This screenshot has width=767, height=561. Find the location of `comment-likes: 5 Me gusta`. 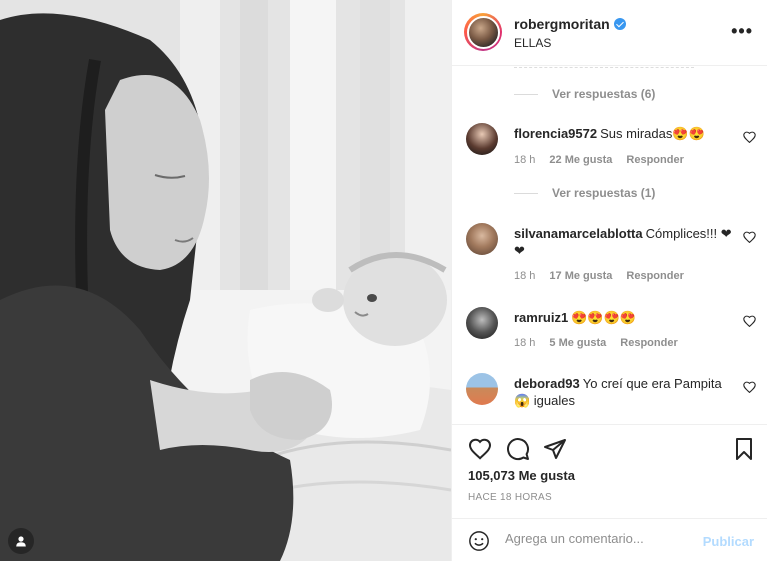

comment-likes: 5 Me gusta is located at coordinates (577, 343).